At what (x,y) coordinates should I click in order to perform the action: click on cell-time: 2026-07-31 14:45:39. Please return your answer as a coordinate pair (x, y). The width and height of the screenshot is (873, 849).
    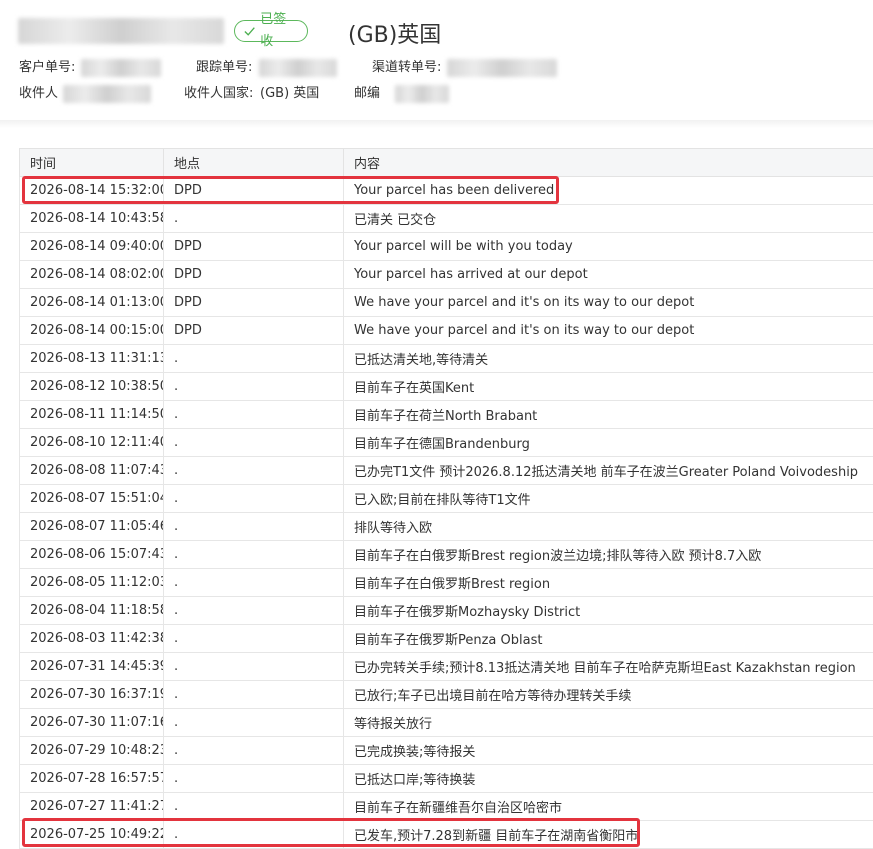
    Looking at the image, I should click on (91, 666).